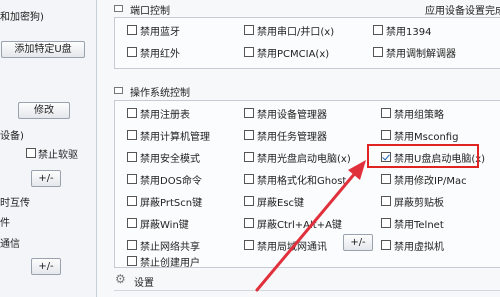  What do you see at coordinates (310, 226) in the screenshot?
I see `annotation-arrow` at bounding box center [310, 226].